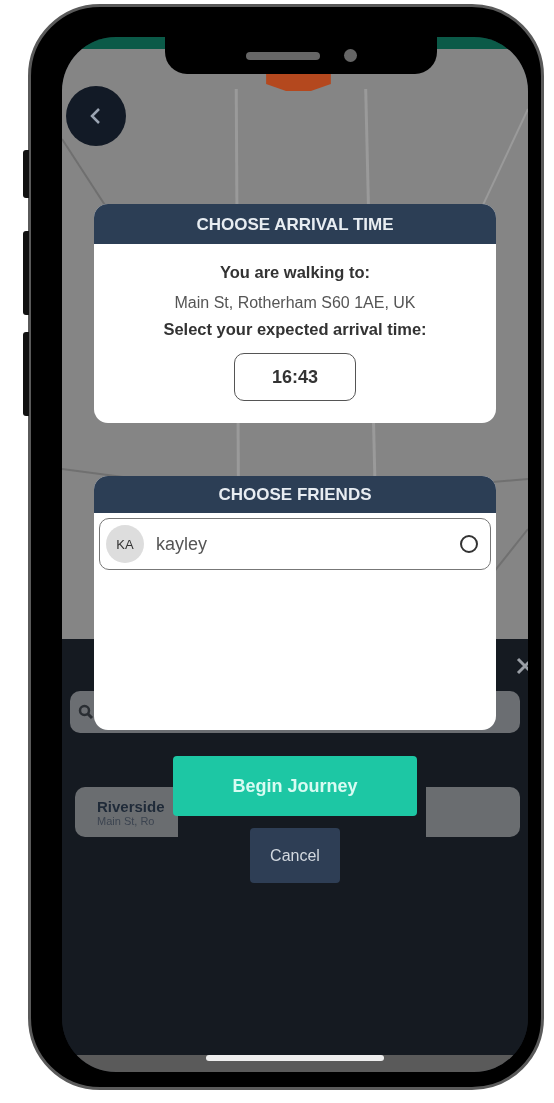 Image resolution: width=554 pixels, height=1103 pixels. I want to click on chevron-left-icon, so click(96, 116).